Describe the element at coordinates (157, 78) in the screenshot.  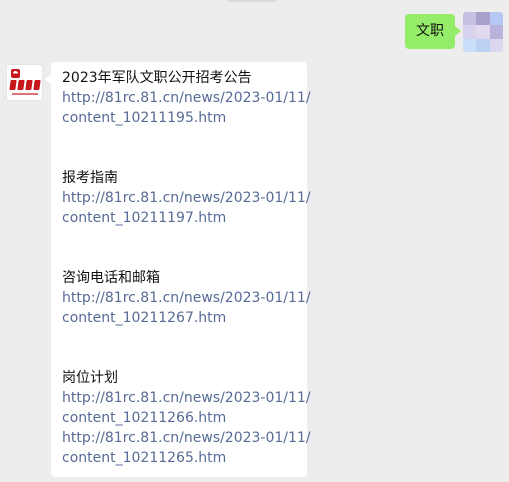
I see `section-title: 2023年军队文职公开招考公告` at that location.